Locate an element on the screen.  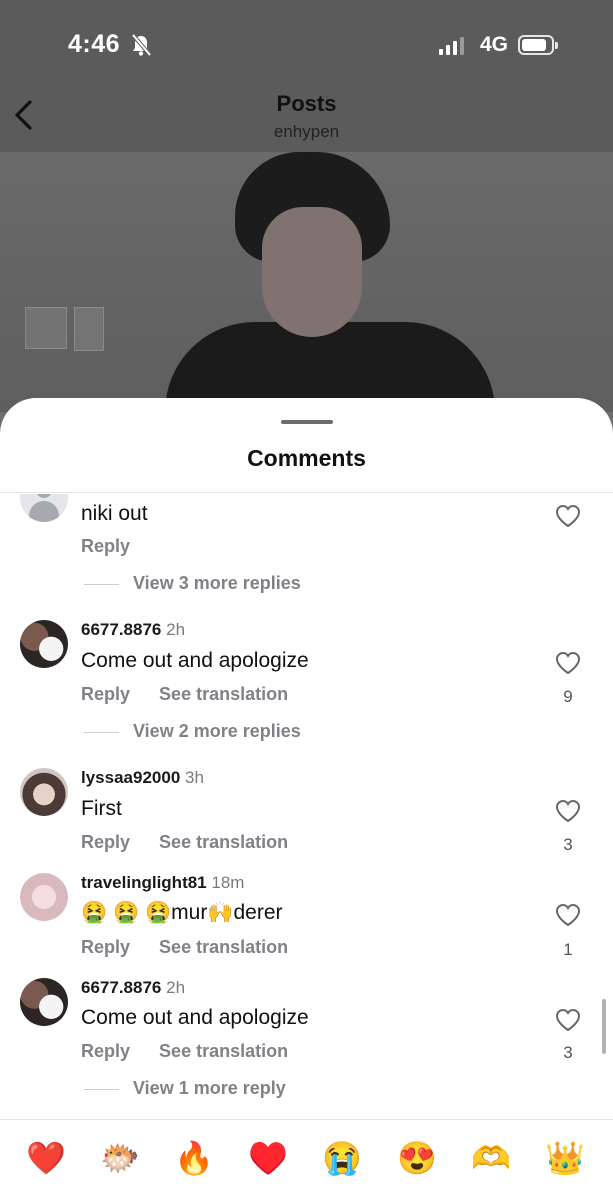
comment-text: niki out is located at coordinates (114, 513).